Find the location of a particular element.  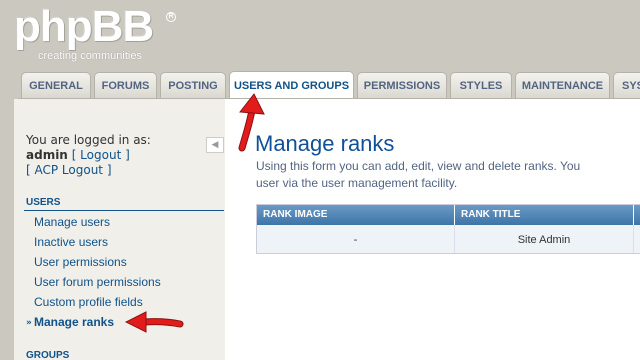

sidebar-item-manage-users: Manage users is located at coordinates (72, 222).